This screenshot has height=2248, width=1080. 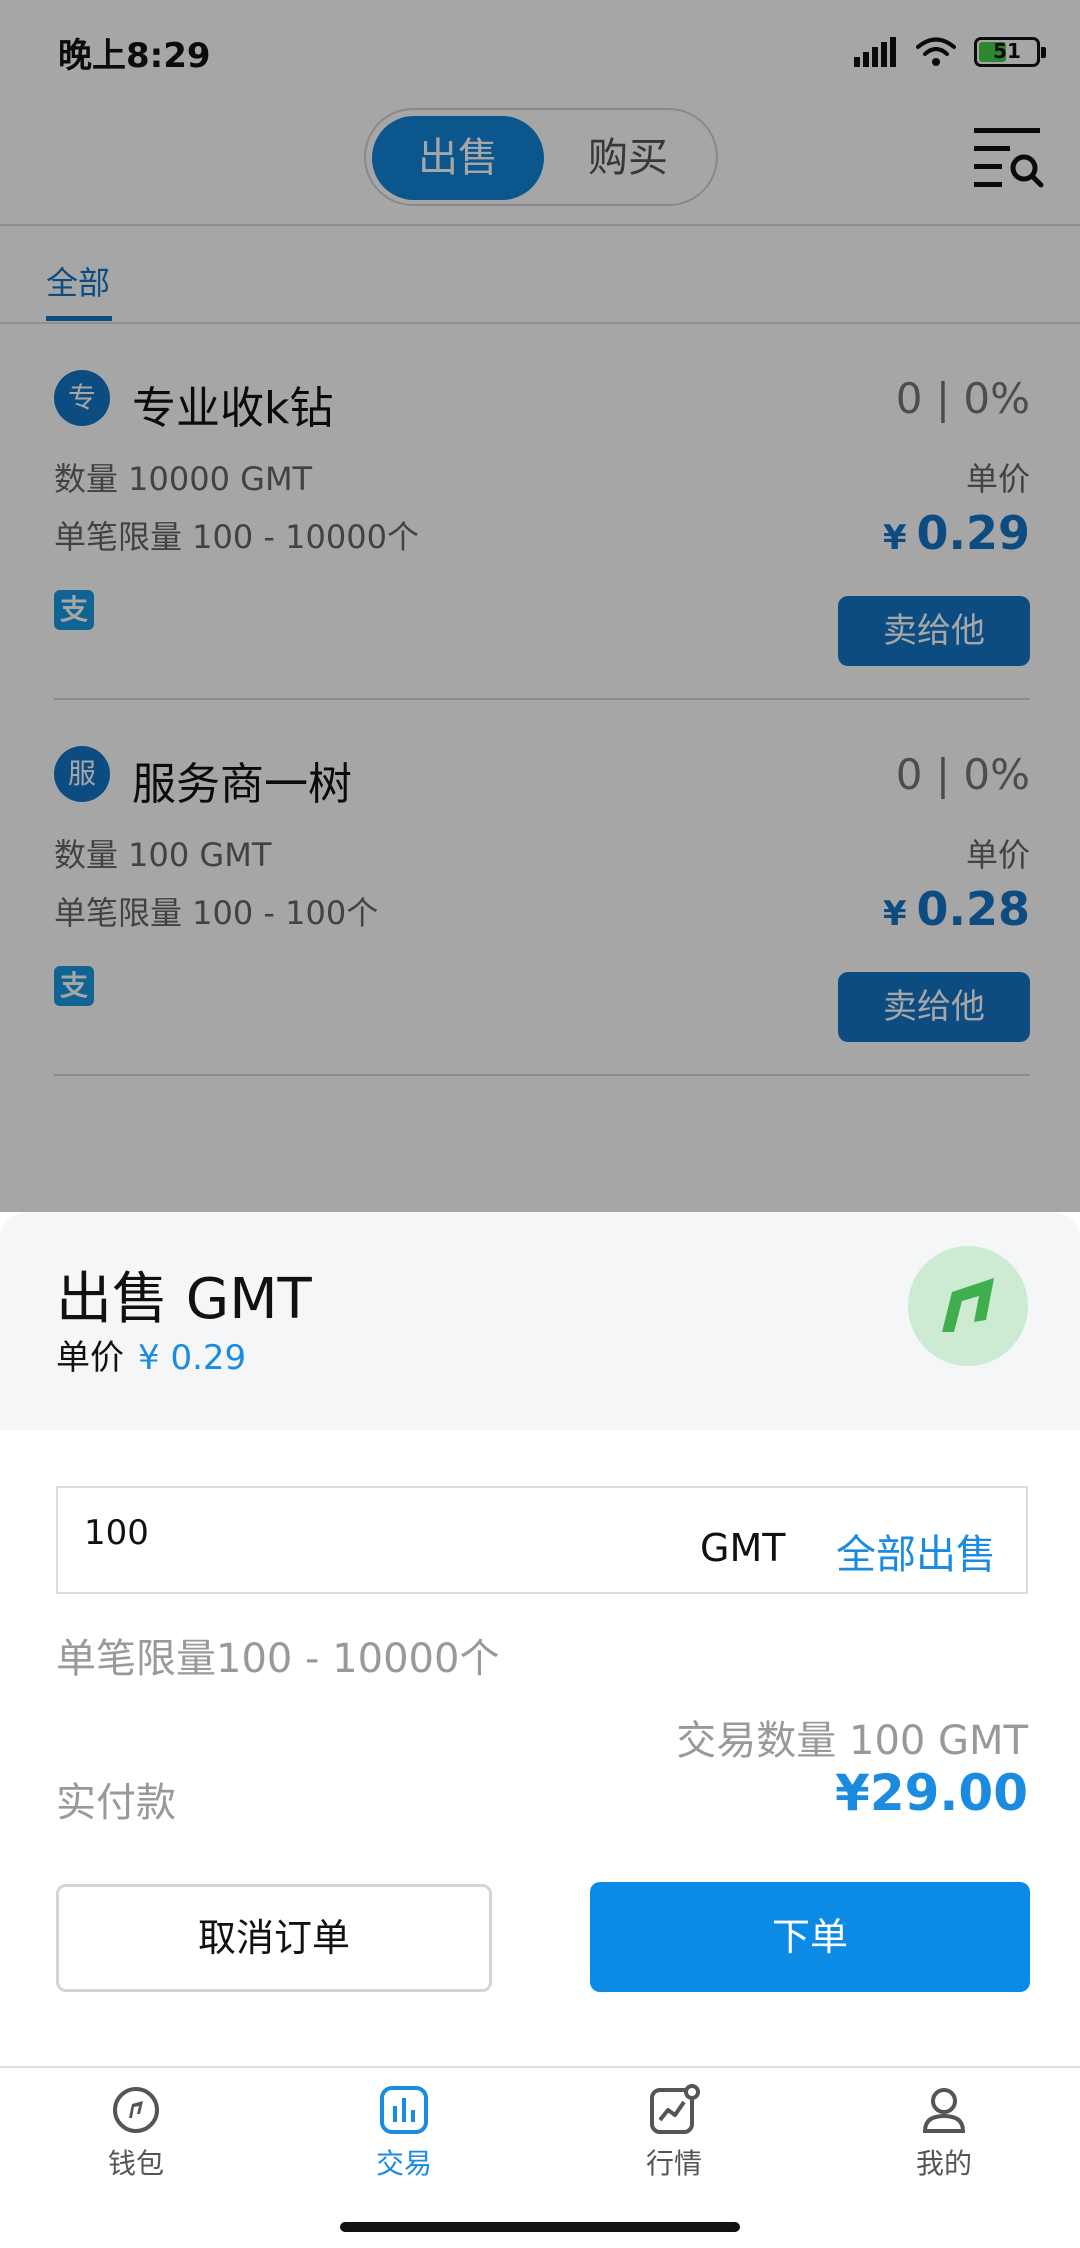 I want to click on actual-payment-amount: ¥29.00, so click(x=931, y=1793).